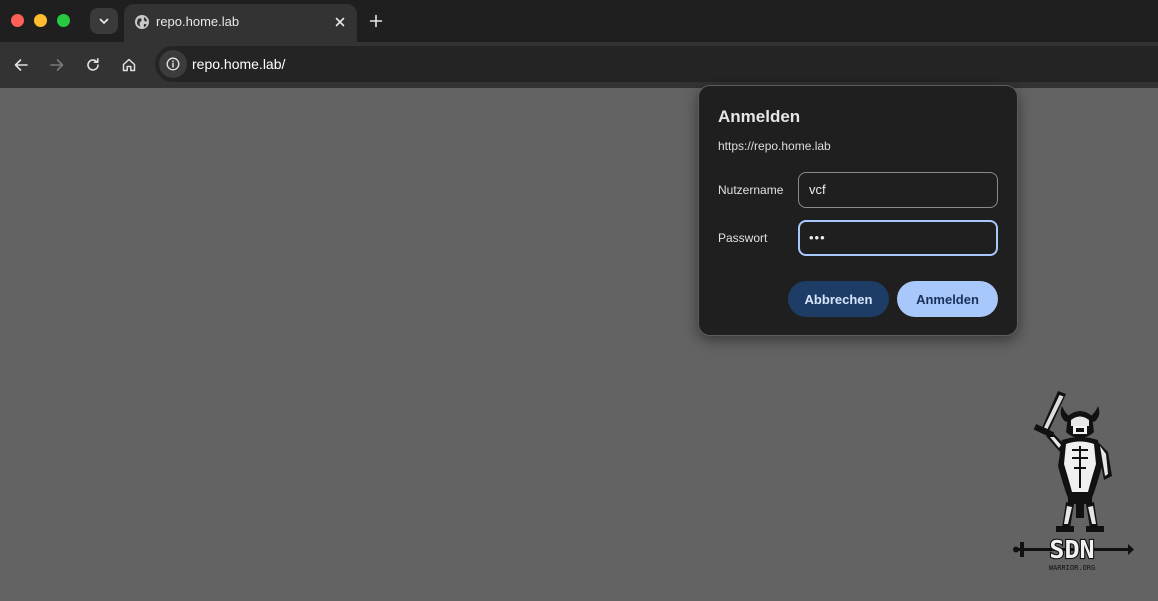  What do you see at coordinates (198, 21) in the screenshot?
I see `tab-title: repo.home.lab` at bounding box center [198, 21].